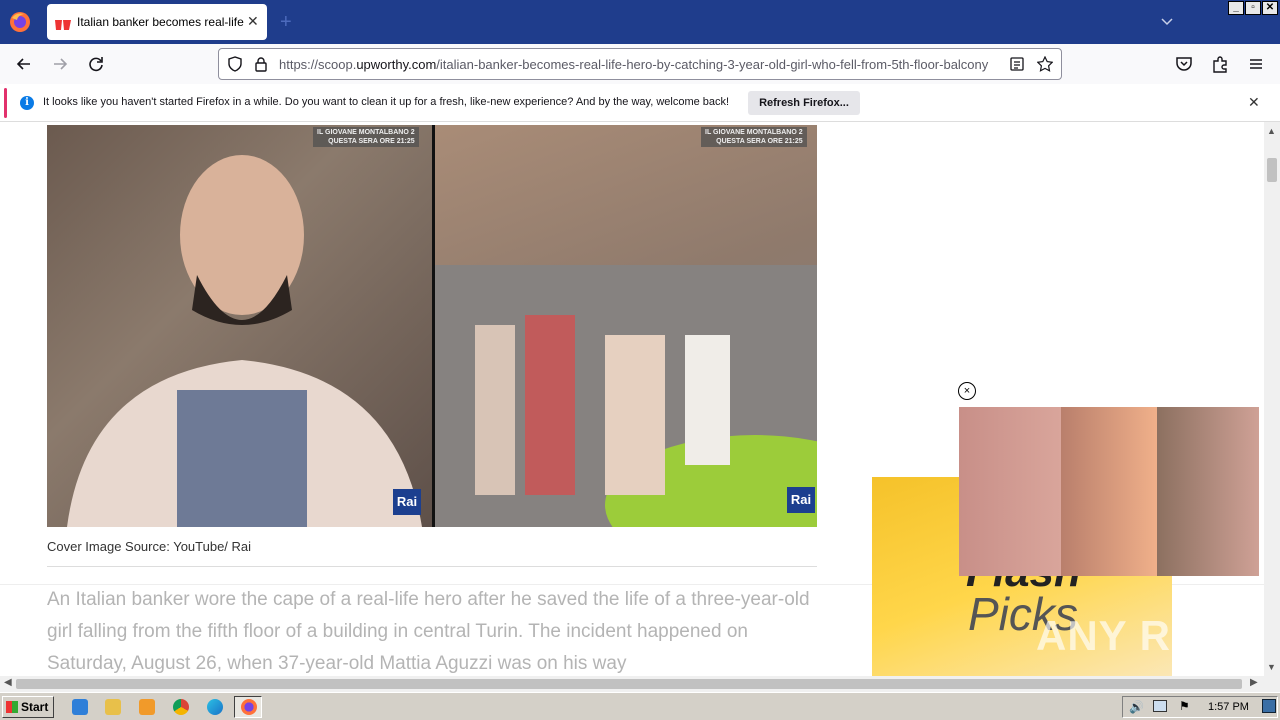 Image resolution: width=1280 pixels, height=720 pixels. What do you see at coordinates (967, 391) in the screenshot?
I see `video-close-button: ×` at bounding box center [967, 391].